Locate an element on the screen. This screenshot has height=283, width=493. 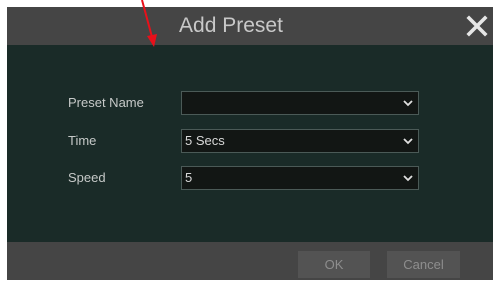
preset-name-row: Preset Name is located at coordinates (250, 103).